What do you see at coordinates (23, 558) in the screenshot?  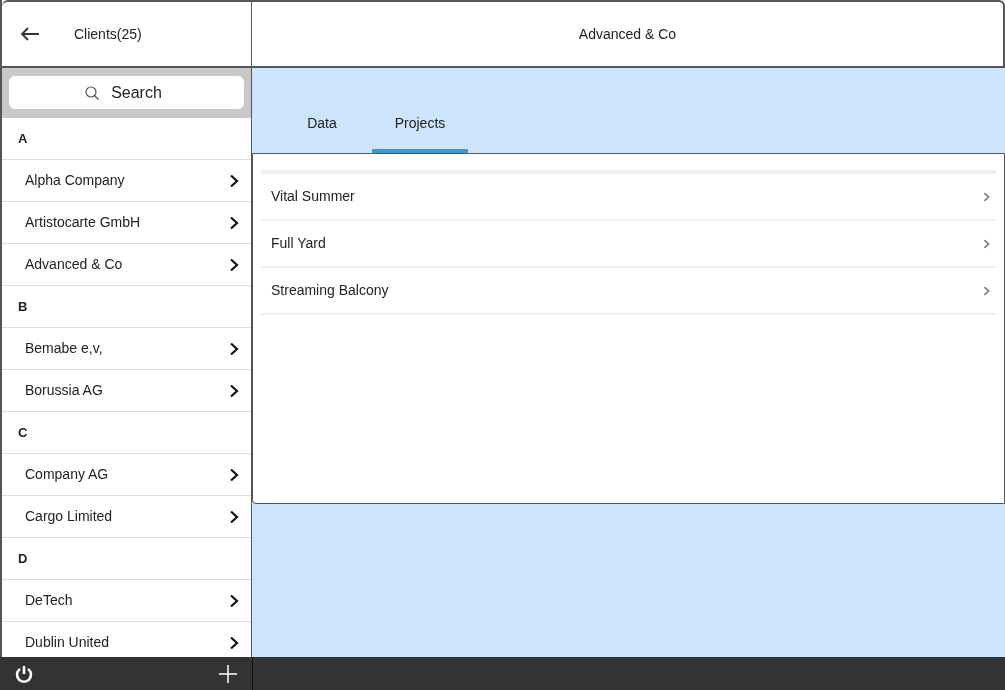 I see `section-letter: D` at bounding box center [23, 558].